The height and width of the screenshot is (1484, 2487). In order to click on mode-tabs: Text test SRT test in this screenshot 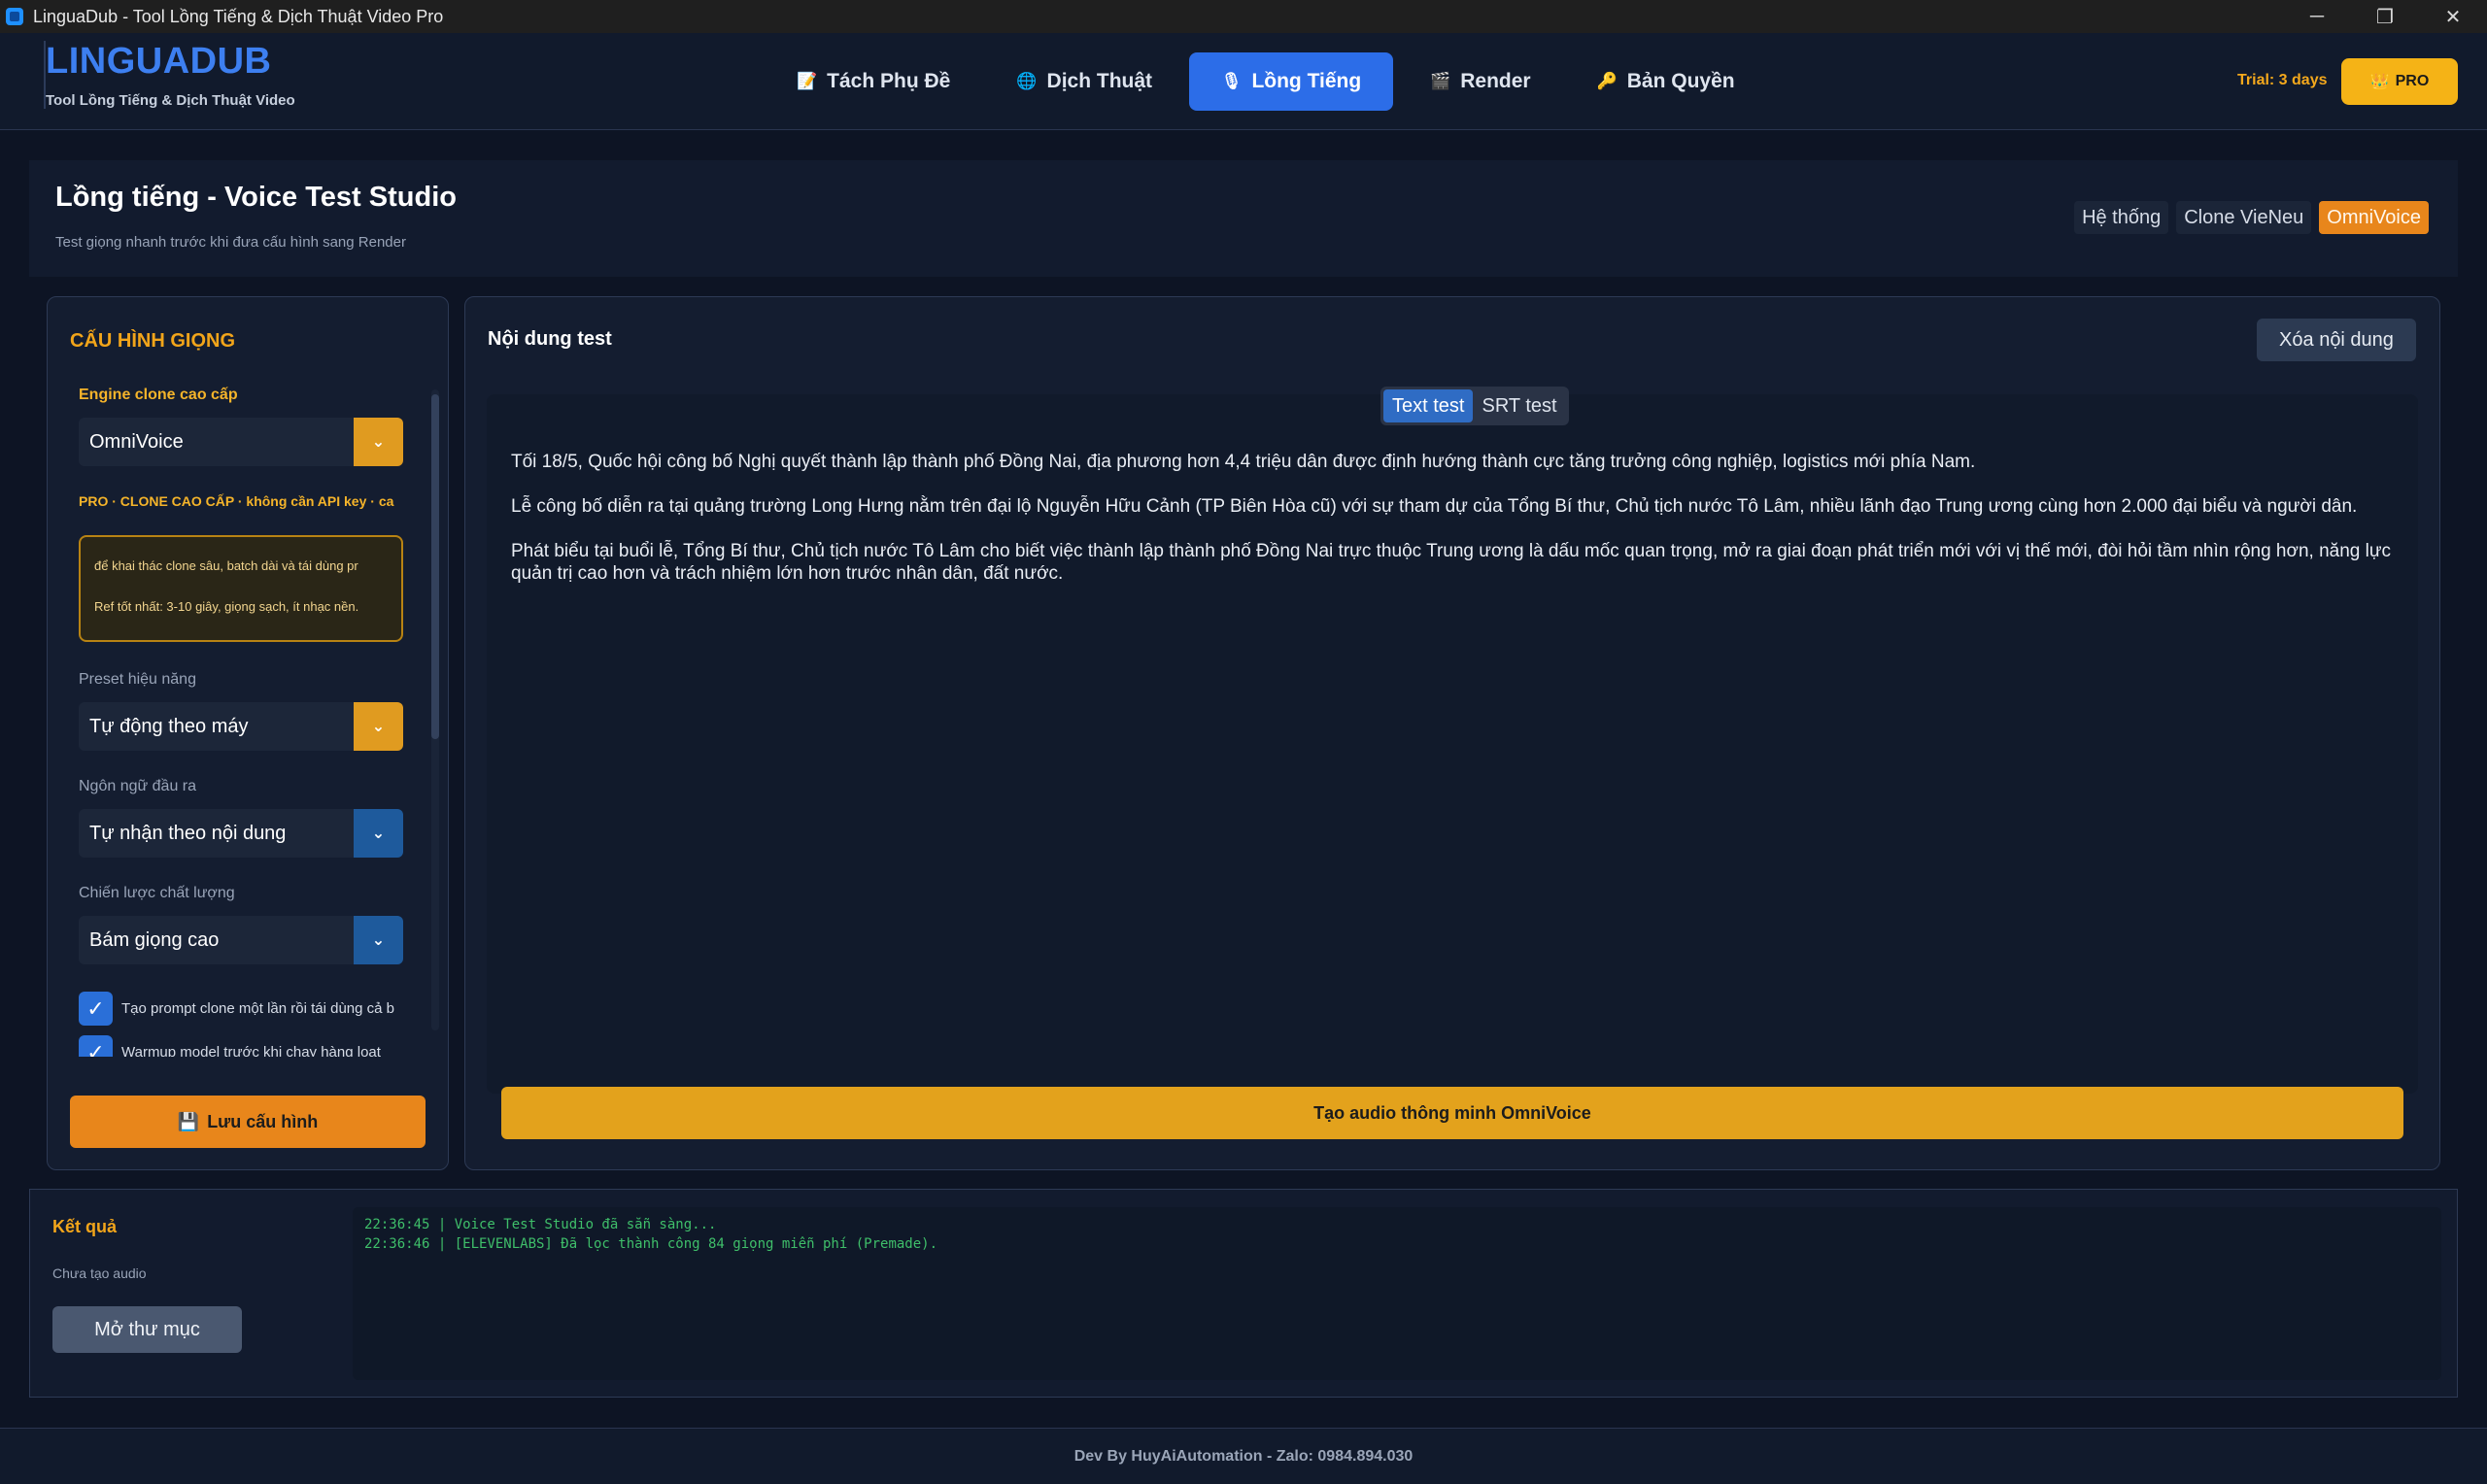, I will do `click(1474, 406)`.